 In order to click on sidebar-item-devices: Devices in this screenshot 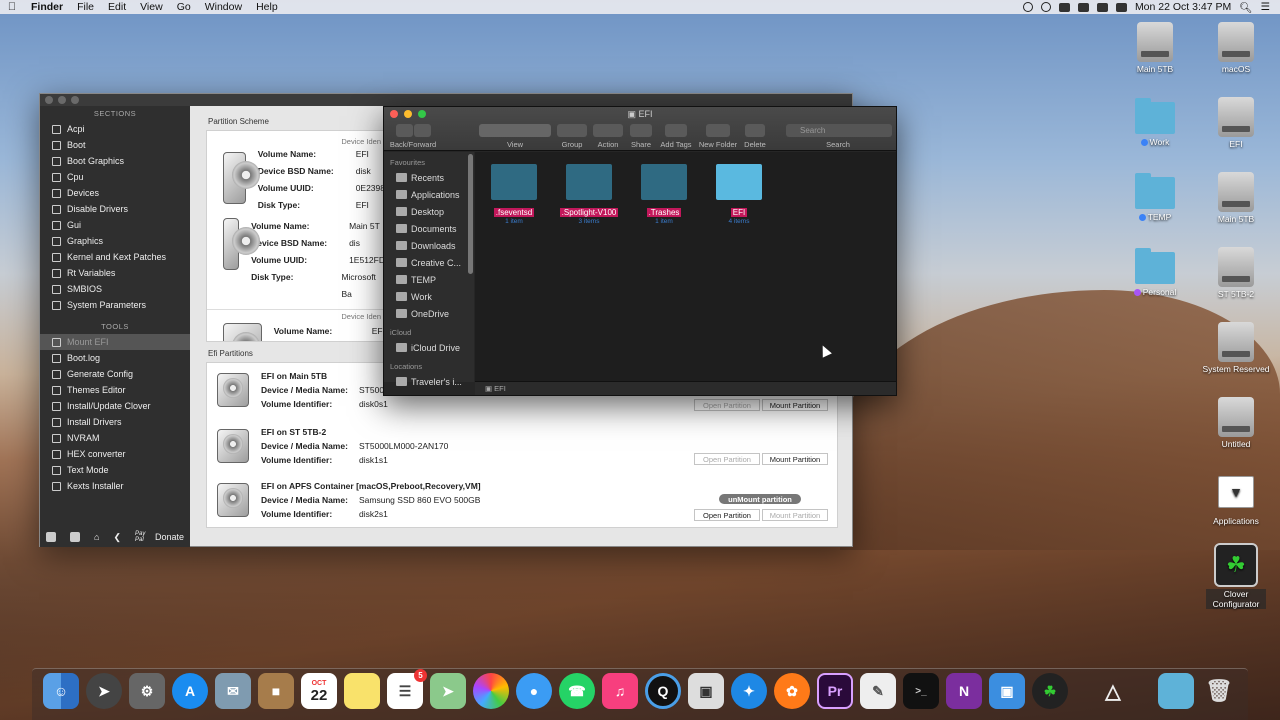, I will do `click(115, 193)`.